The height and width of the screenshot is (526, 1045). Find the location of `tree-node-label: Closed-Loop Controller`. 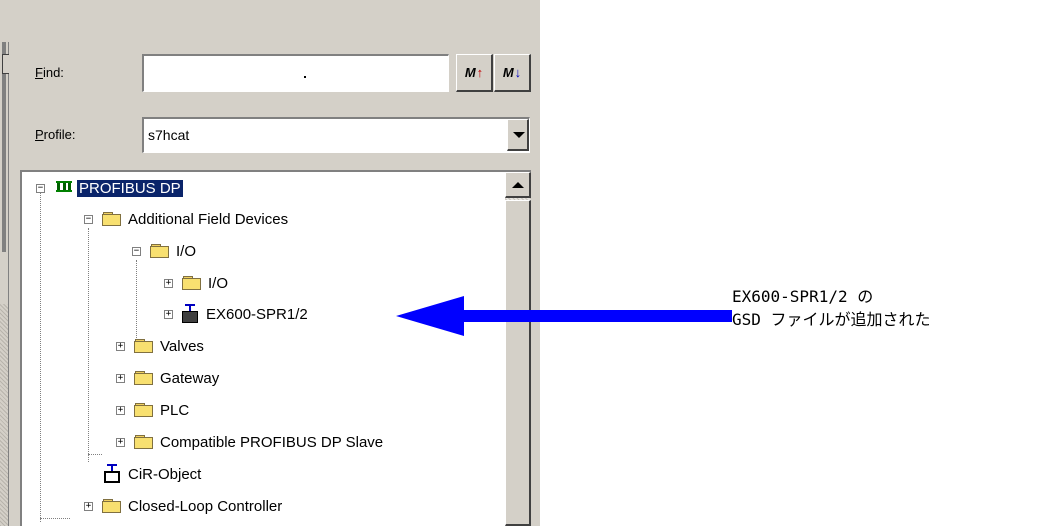

tree-node-label: Closed-Loop Controller is located at coordinates (205, 506).